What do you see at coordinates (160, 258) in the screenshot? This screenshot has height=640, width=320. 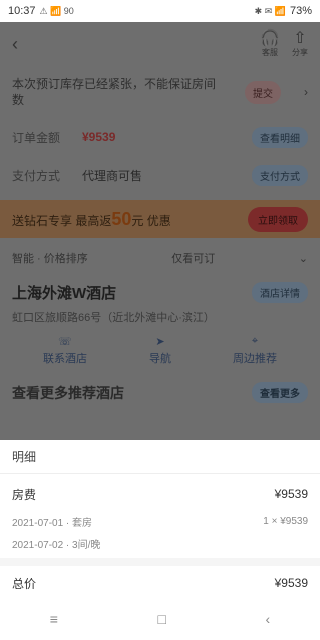 I see `filters-bar: 智能 · 价格排序 仅看可订 ⌄` at bounding box center [160, 258].